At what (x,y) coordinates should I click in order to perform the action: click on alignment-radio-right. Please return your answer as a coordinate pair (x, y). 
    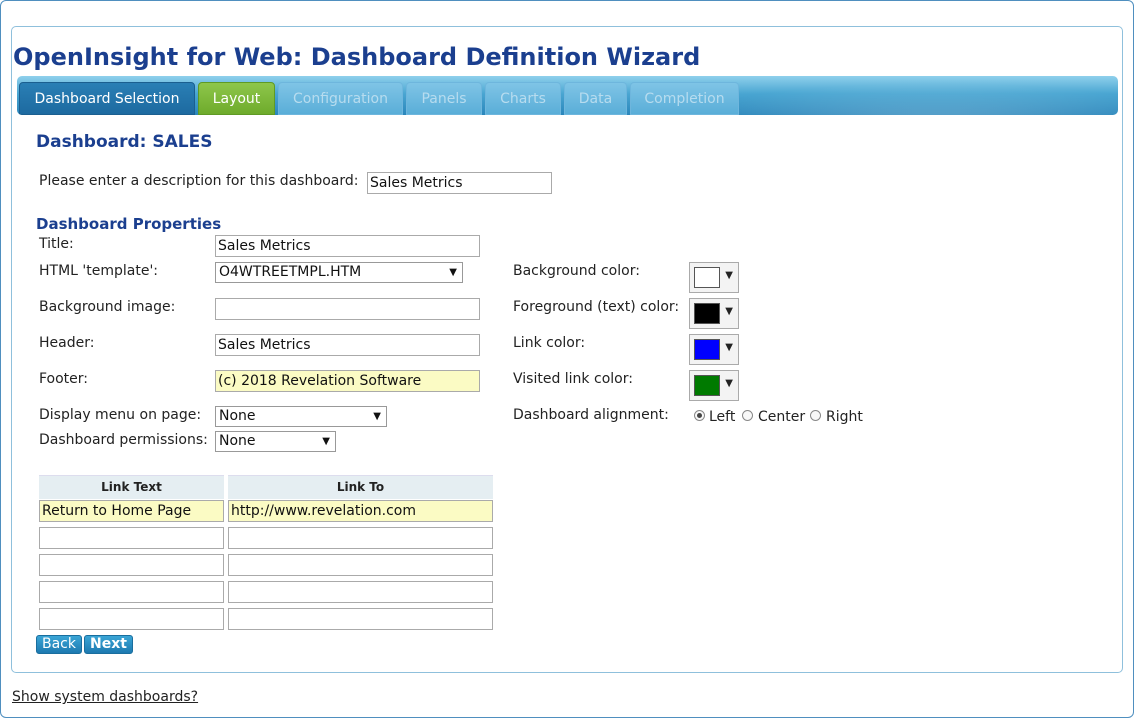
    Looking at the image, I should click on (815, 415).